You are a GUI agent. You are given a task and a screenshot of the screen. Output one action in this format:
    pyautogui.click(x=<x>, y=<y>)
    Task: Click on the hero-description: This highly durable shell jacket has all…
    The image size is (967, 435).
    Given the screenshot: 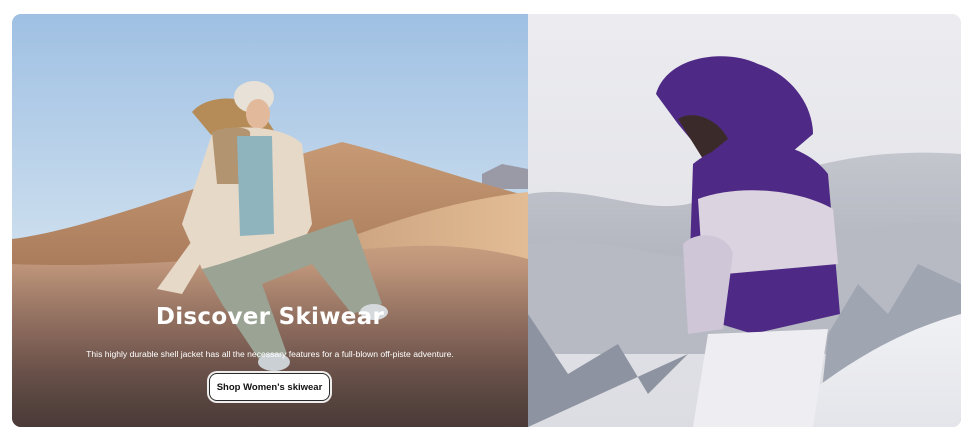 What is the action you would take?
    pyautogui.click(x=270, y=354)
    